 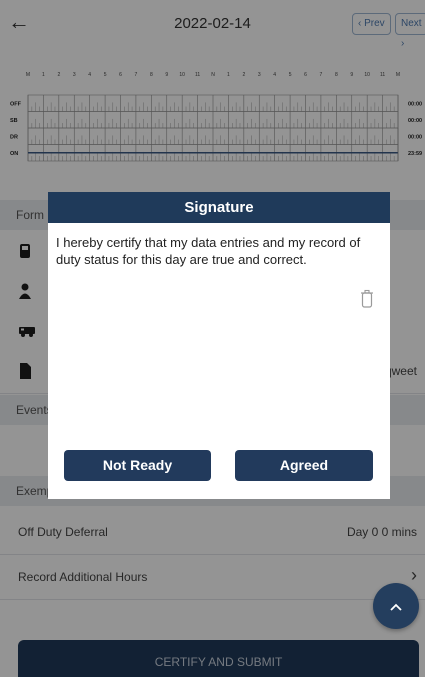 I want to click on dialog-title: Signature, so click(x=219, y=207).